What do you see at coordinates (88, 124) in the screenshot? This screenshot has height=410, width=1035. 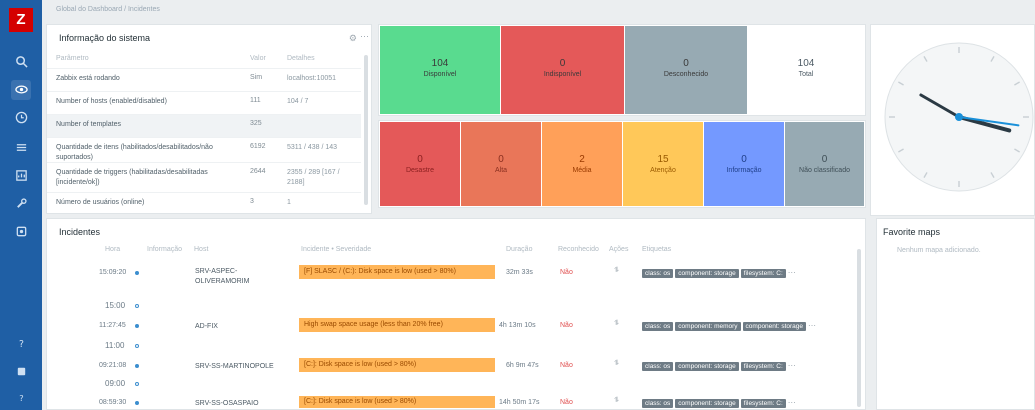 I see `param-label: Number of templates` at bounding box center [88, 124].